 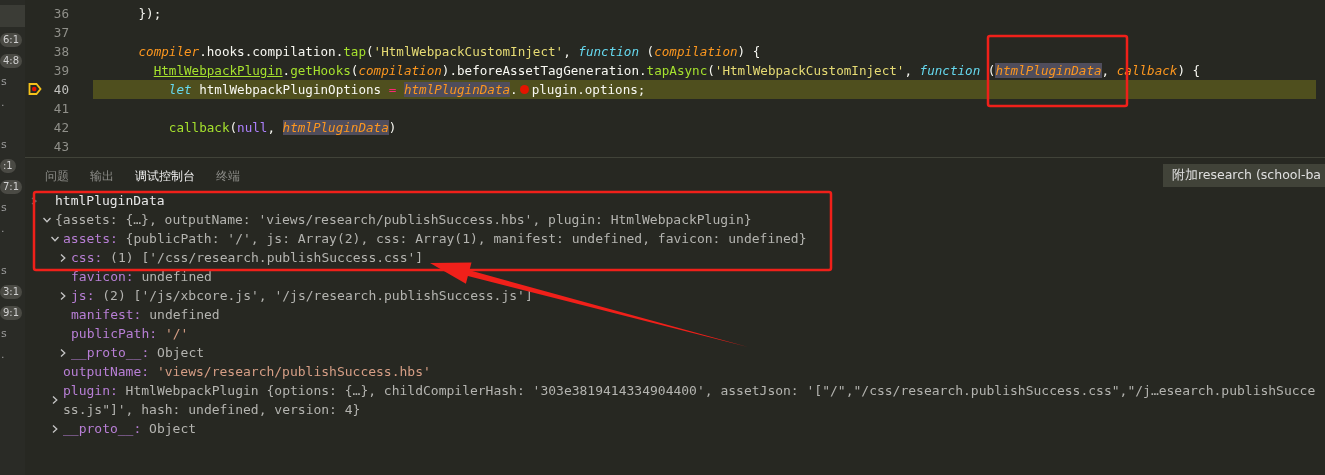 What do you see at coordinates (690, 400) in the screenshot?
I see `console-entry: plugin: HtmlWebpackPlugin {options: {…}, childCompilerHash: '303e3819414334904400', assetJson: '["/","/css/research.publishSuccess.css","/j…esearch.publishSuccess.js"]', hash: undefined, version: 4}` at bounding box center [690, 400].